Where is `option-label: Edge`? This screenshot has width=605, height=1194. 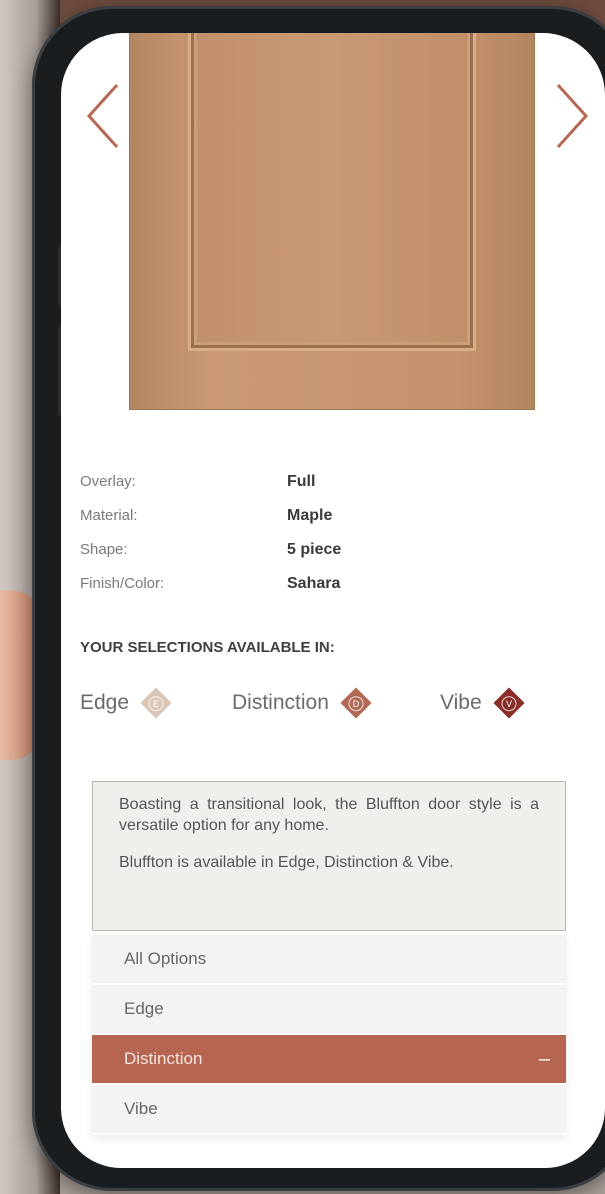
option-label: Edge is located at coordinates (144, 1008).